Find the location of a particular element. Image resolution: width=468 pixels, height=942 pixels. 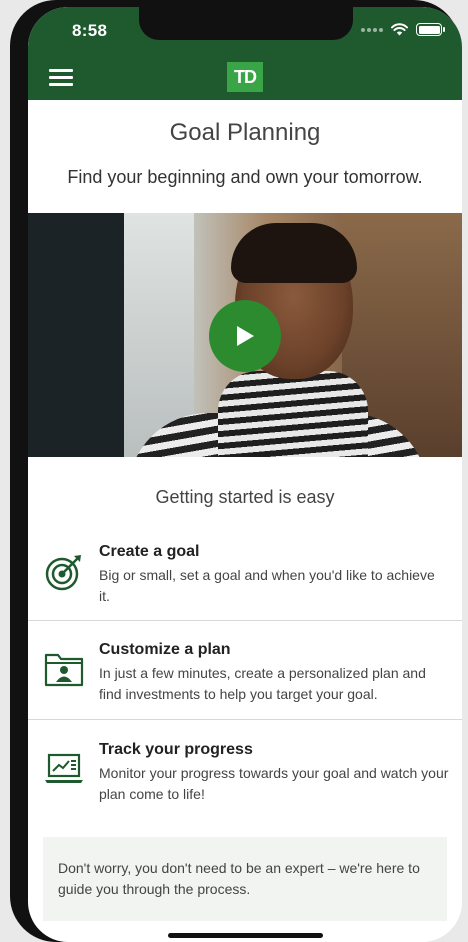

target-icon is located at coordinates (63, 573).